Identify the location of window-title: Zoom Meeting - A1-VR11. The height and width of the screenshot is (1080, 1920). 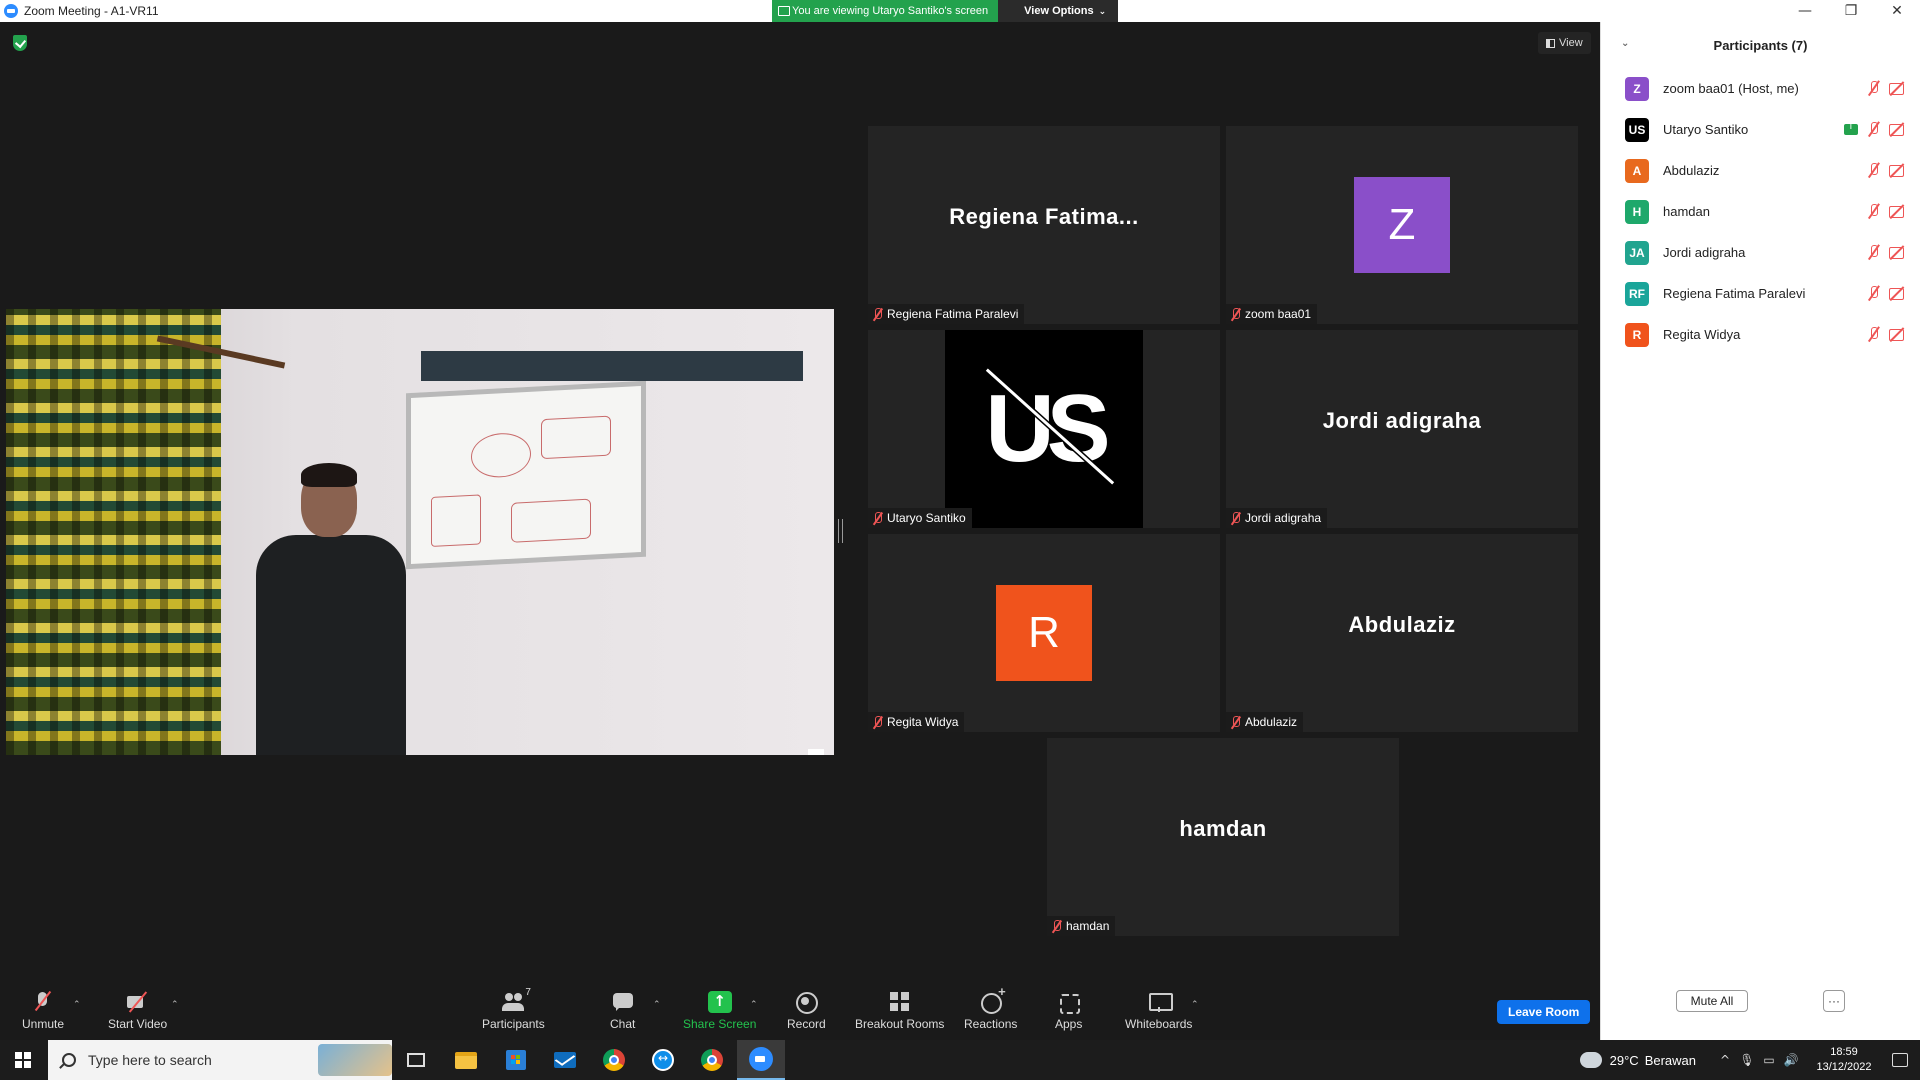
(91, 11).